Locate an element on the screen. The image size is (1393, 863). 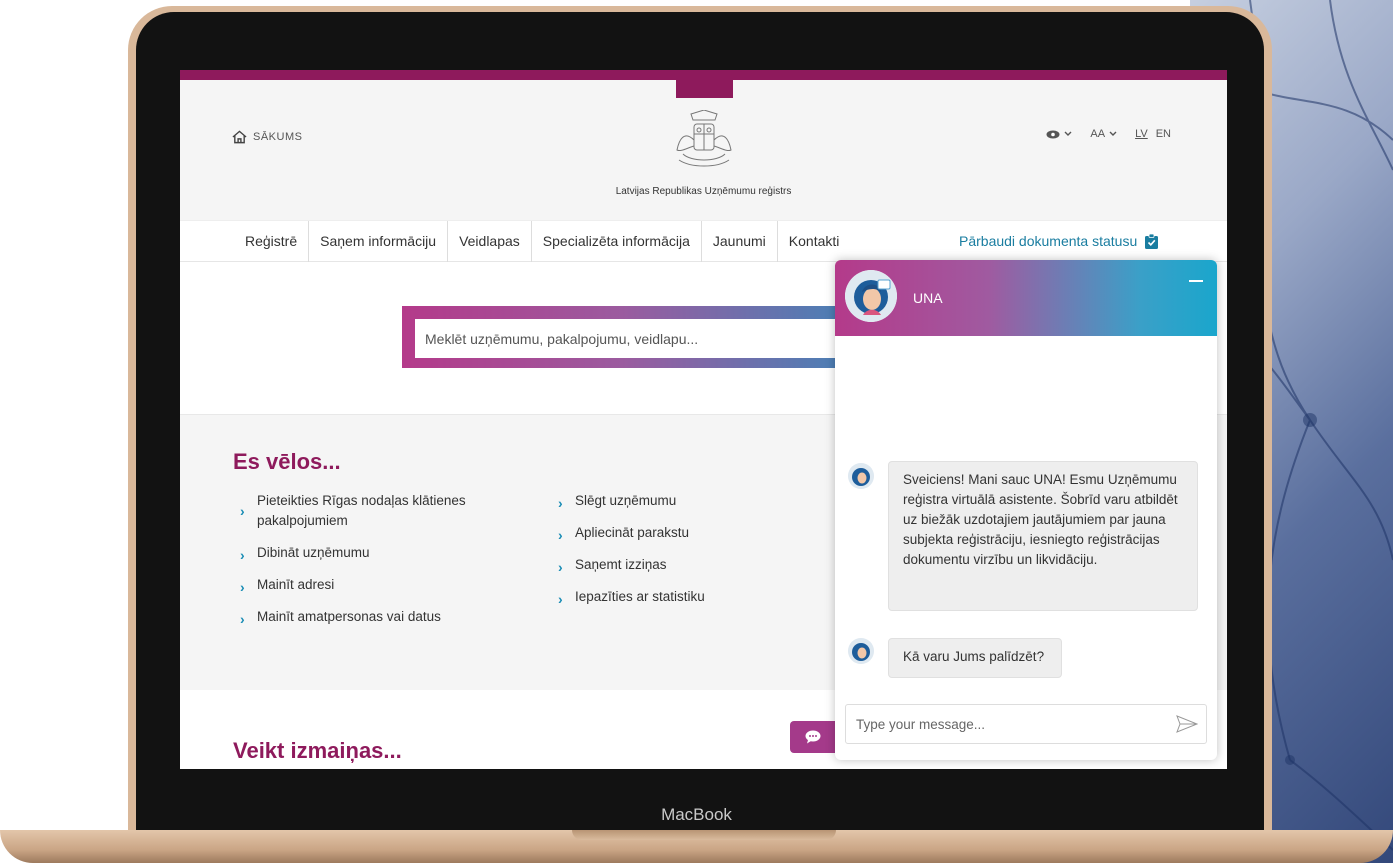
list-item-label: Mainīt adresi is located at coordinates (296, 584).